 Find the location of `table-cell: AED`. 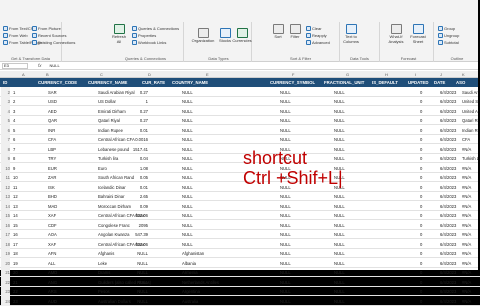

table-cell: AED is located at coordinates (52, 111).